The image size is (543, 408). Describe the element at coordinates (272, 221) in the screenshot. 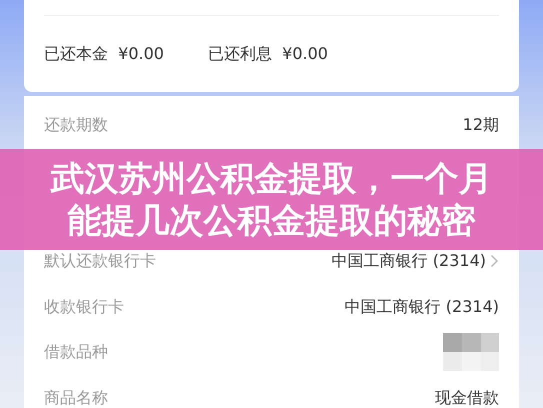

I see `banner-title: 能提几次公积金提取的秘密` at that location.